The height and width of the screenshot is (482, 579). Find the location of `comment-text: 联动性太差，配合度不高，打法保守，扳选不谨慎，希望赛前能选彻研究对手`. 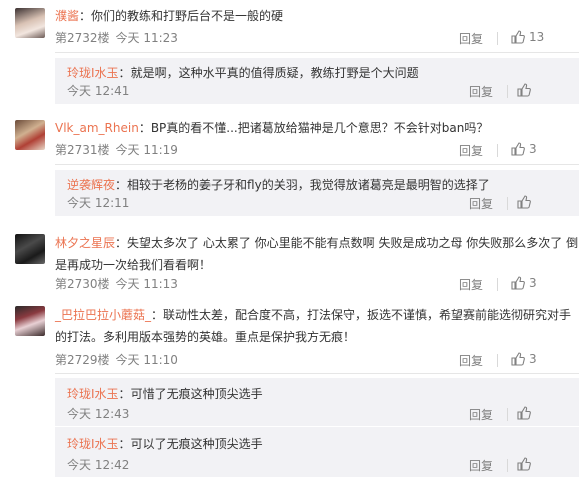

comment-text: 联动性太差，配合度不高，打法保守，扳选不谨慎，希望赛前能选彻研究对手 is located at coordinates (367, 315).